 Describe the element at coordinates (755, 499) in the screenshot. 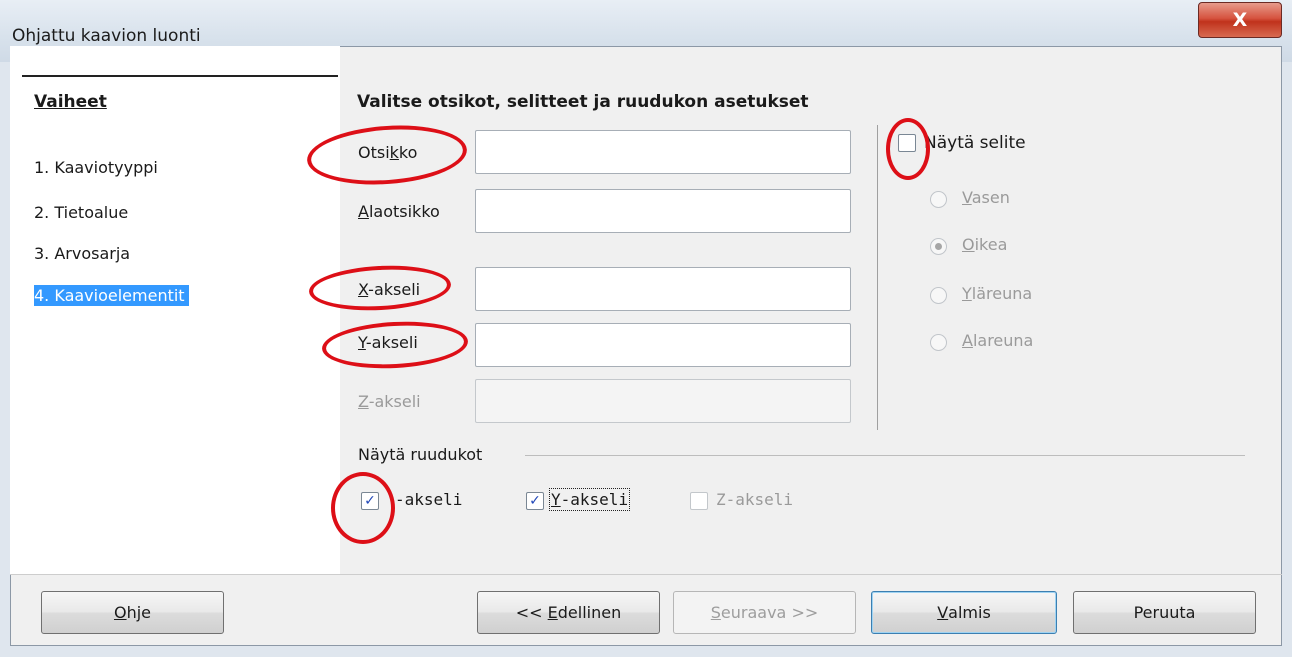

I see `z-grid-label: Z-akseli` at that location.